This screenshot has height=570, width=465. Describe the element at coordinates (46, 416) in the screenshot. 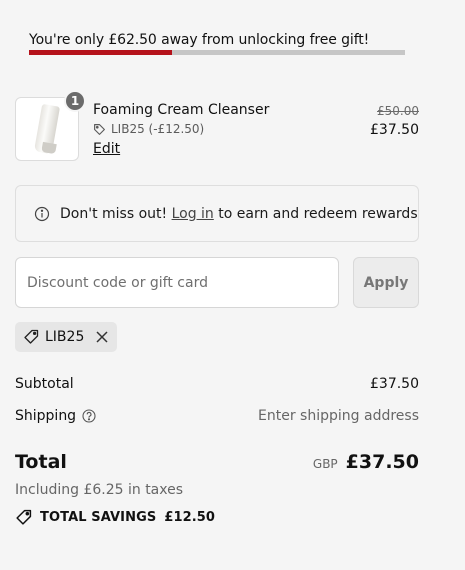

I see `shipping-label: Shipping` at that location.